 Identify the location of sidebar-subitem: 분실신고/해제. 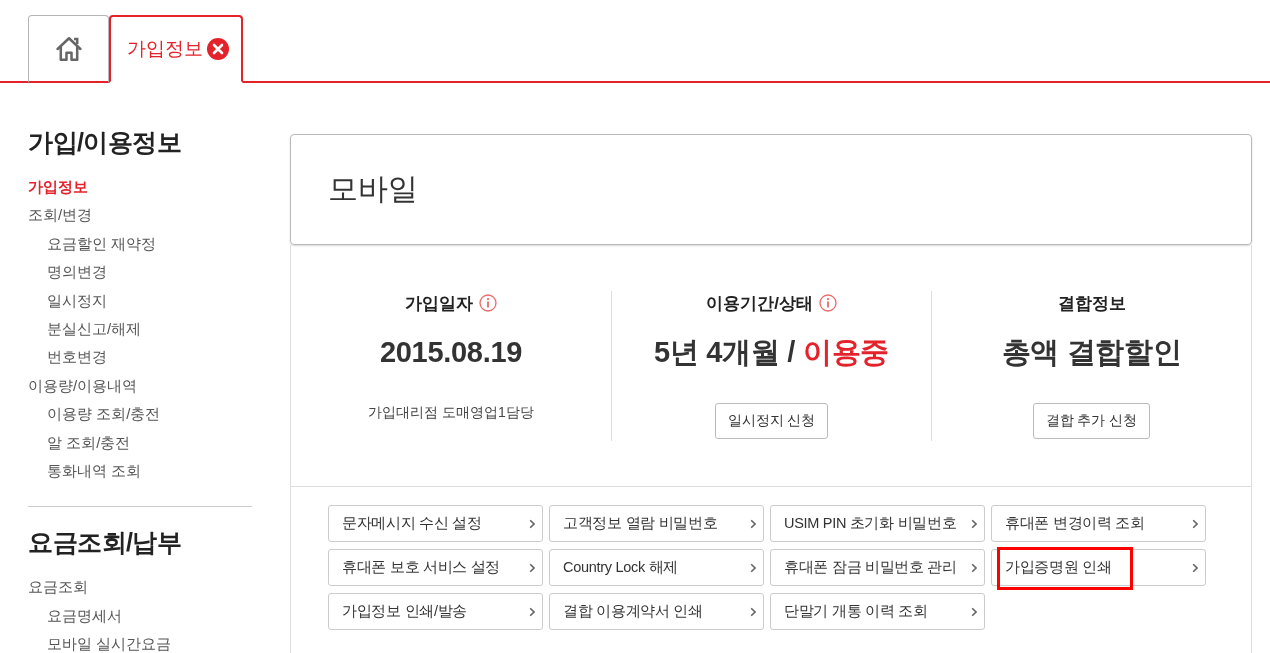
(85, 329).